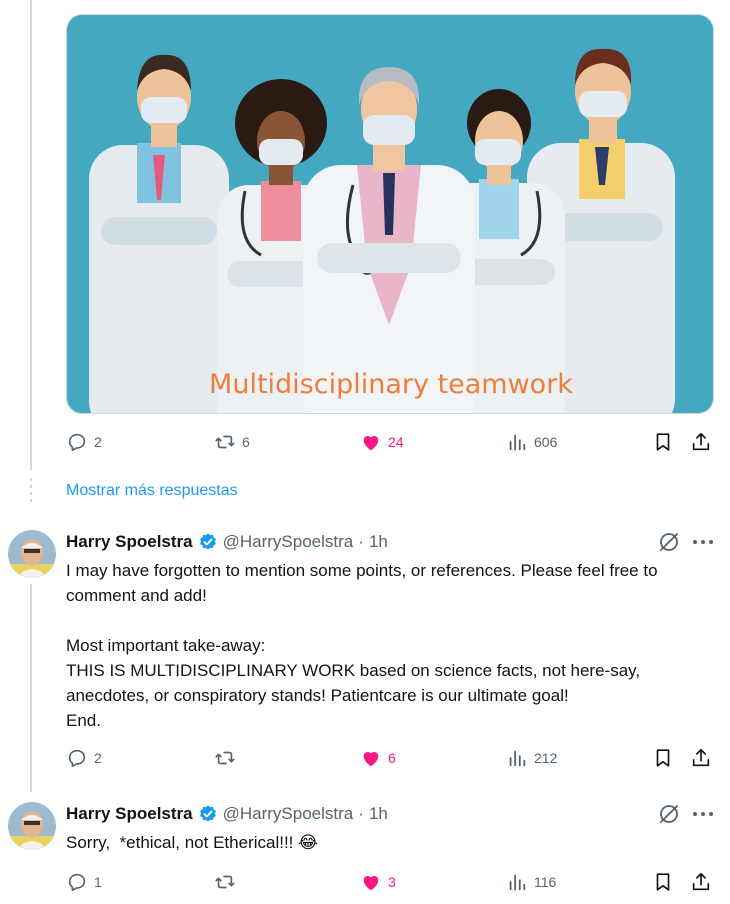  What do you see at coordinates (98, 882) in the screenshot?
I see `reply-count: 1` at bounding box center [98, 882].